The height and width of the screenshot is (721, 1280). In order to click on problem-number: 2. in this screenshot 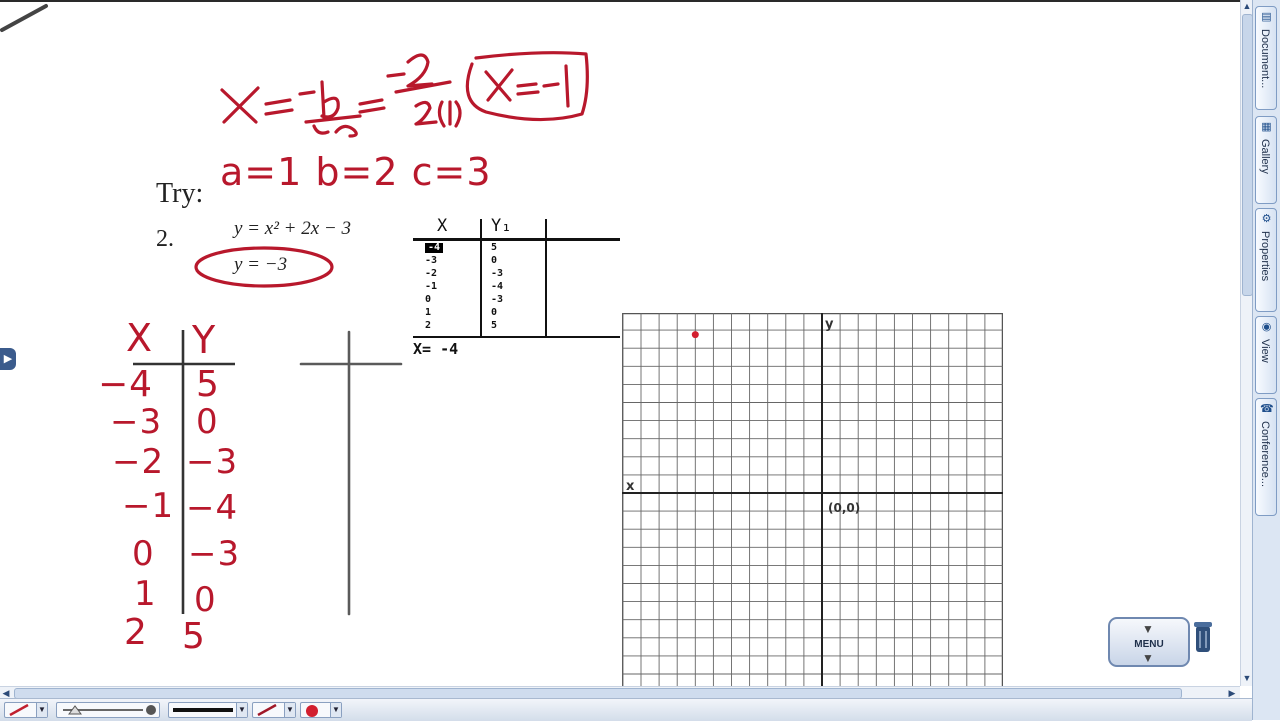, I will do `click(165, 239)`.